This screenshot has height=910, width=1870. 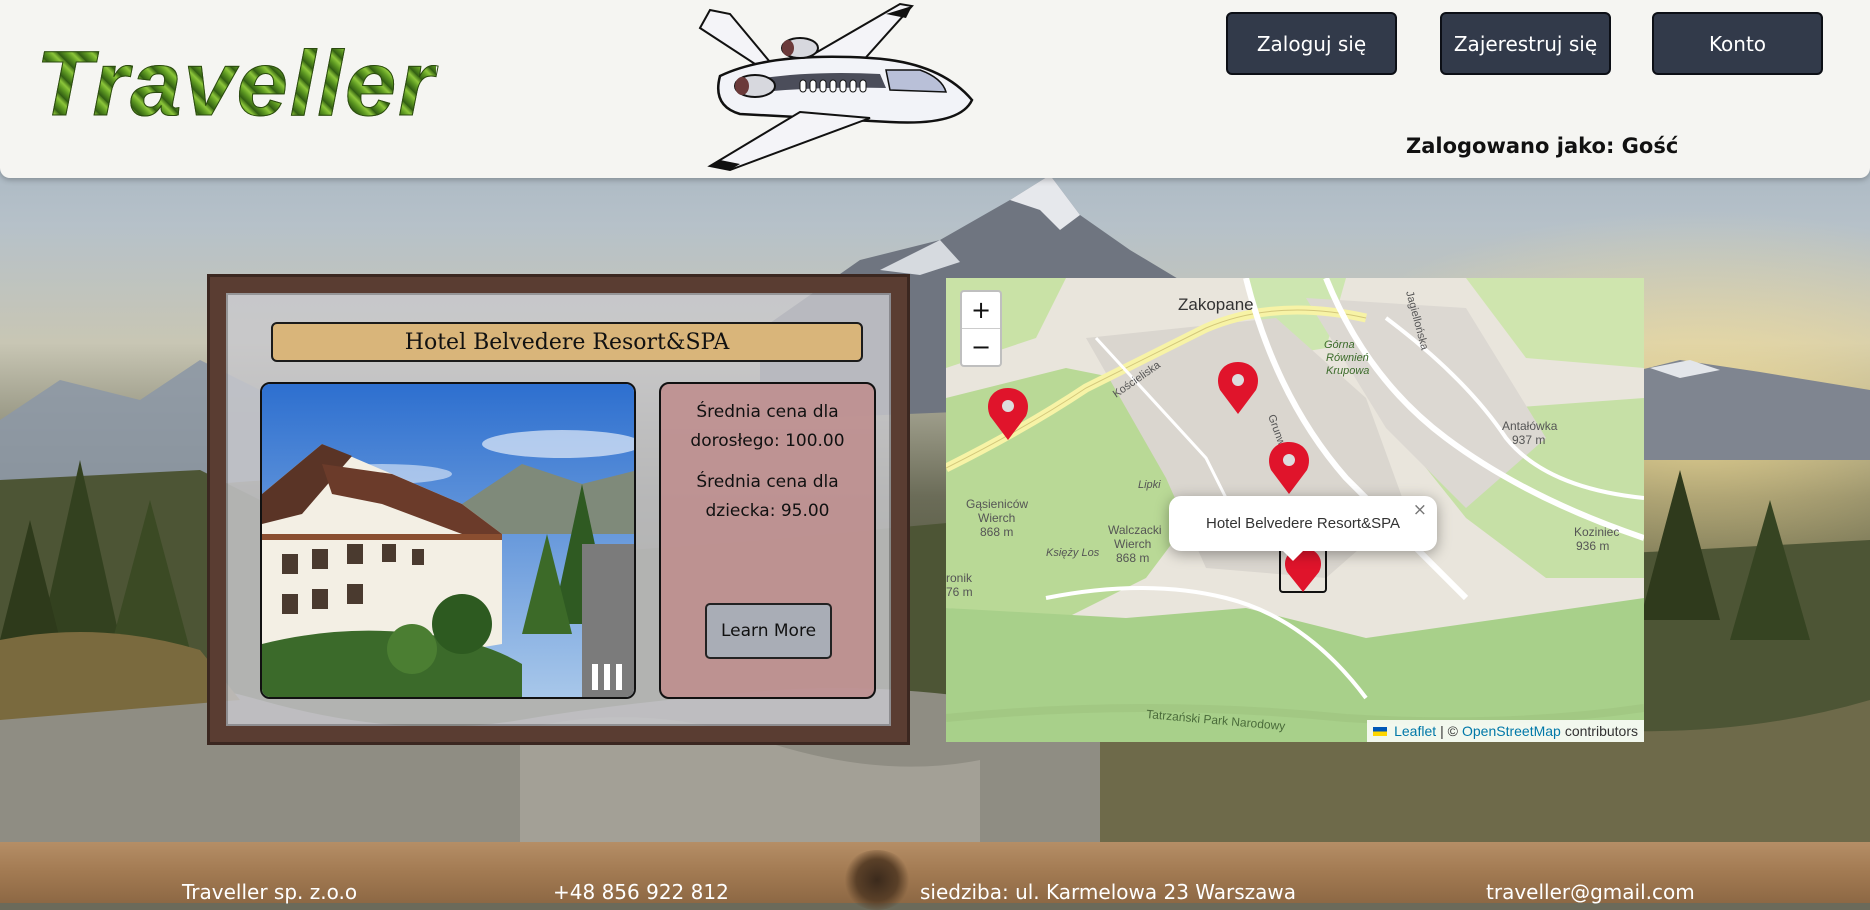 What do you see at coordinates (1108, 892) in the screenshot?
I see `footer-address: siedziba: ul. Karmelowa 23 Warszawa` at bounding box center [1108, 892].